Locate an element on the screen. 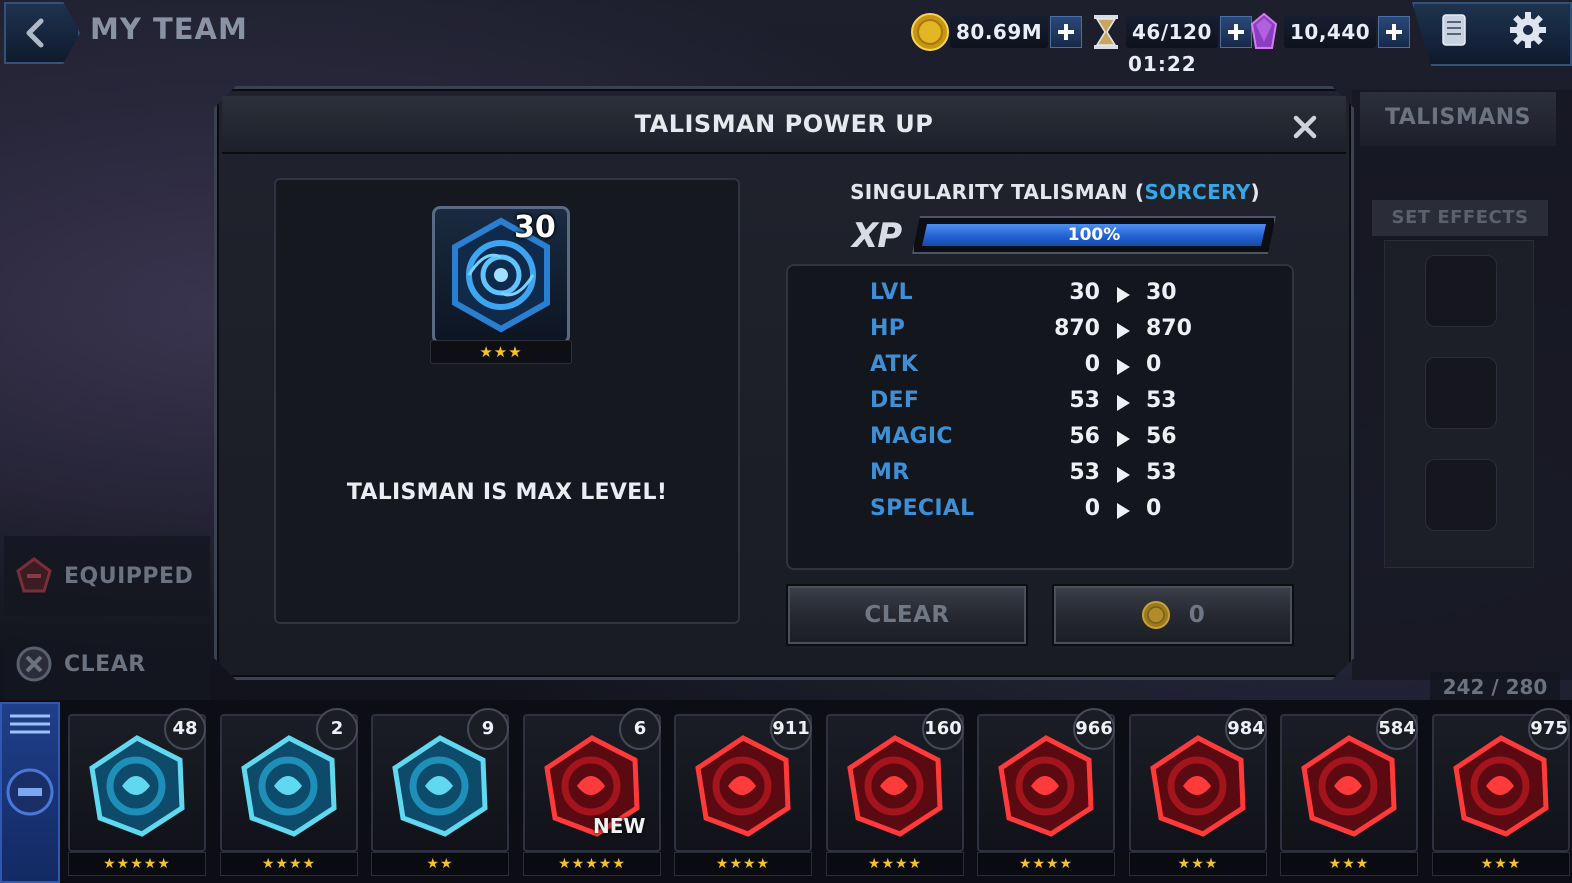 Image resolution: width=1572 pixels, height=883 pixels. power-up-cost: 0 is located at coordinates (1197, 615).